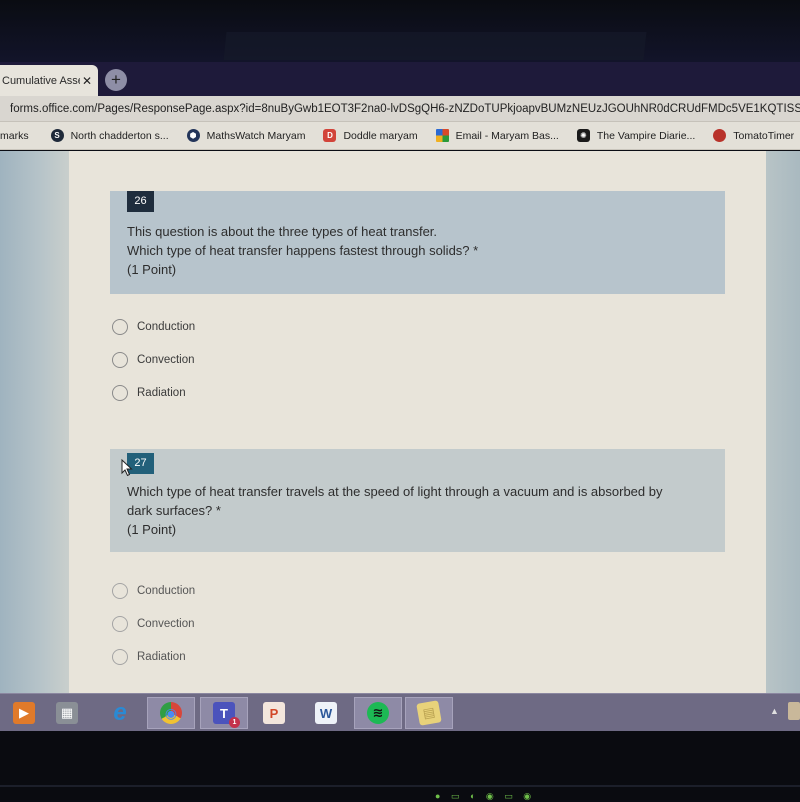 This screenshot has width=800, height=802. Describe the element at coordinates (400, 79) in the screenshot. I see `tab-strip: Cumulative Asse ✕ +` at that location.